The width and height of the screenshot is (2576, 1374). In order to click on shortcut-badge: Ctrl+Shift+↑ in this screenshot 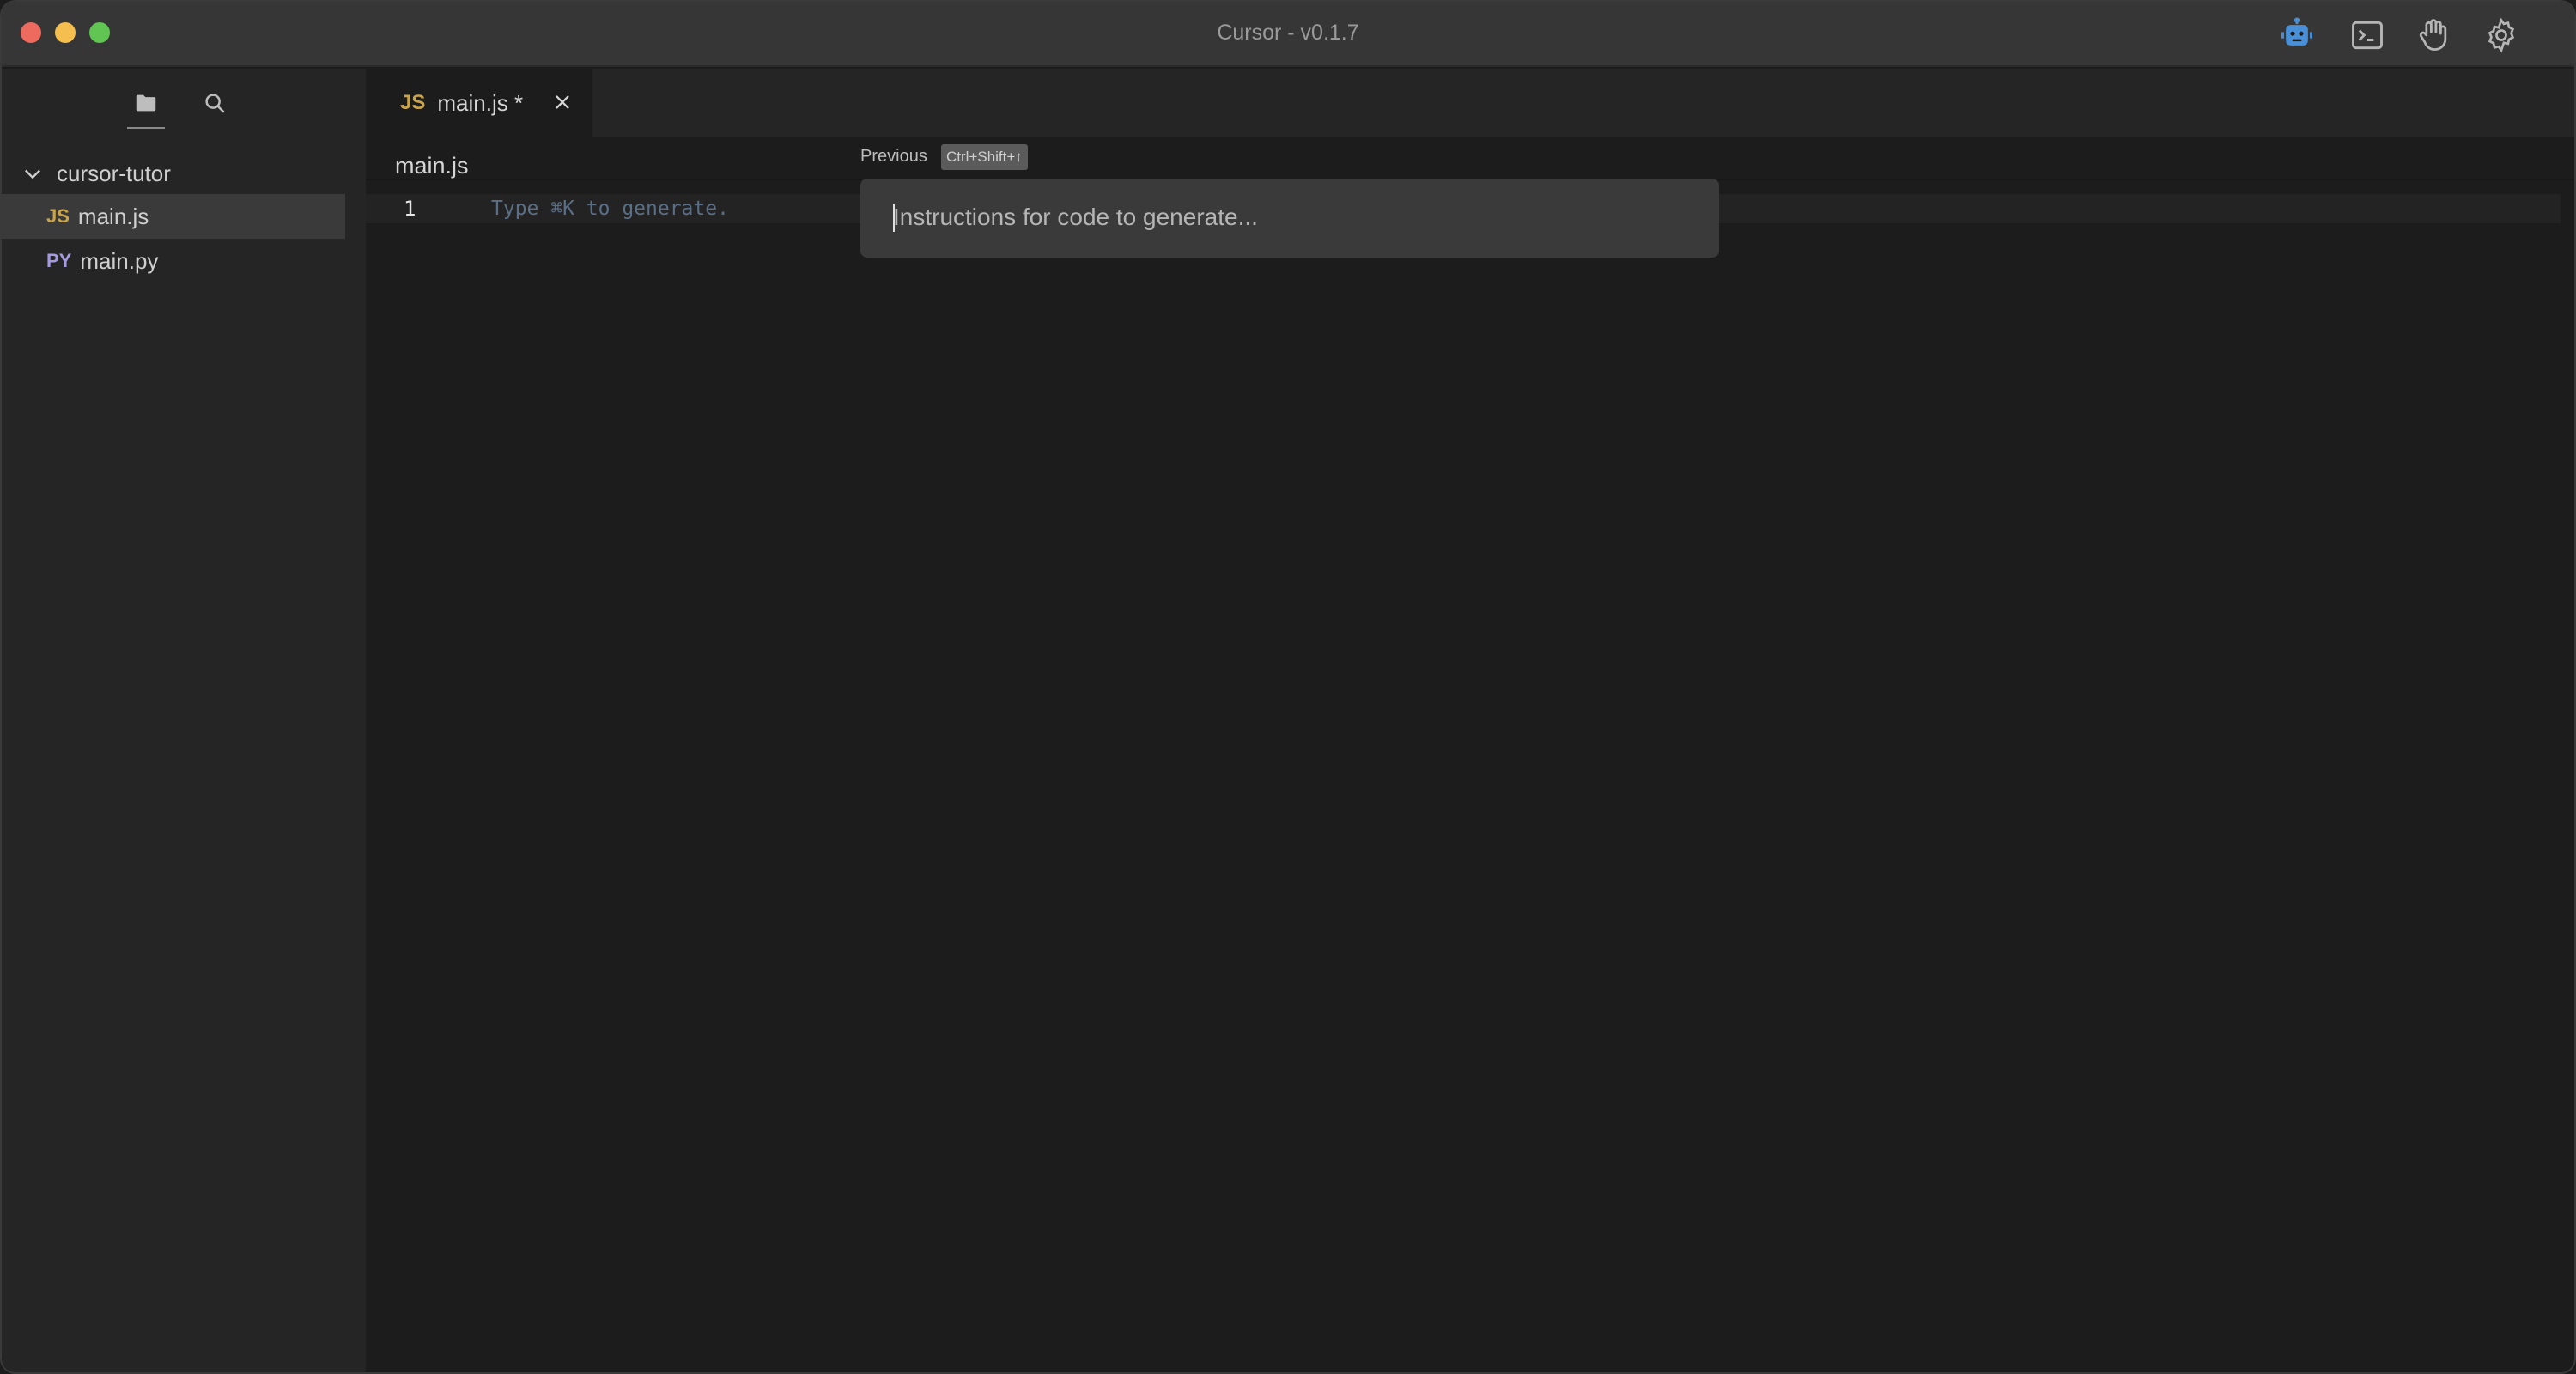, I will do `click(984, 157)`.